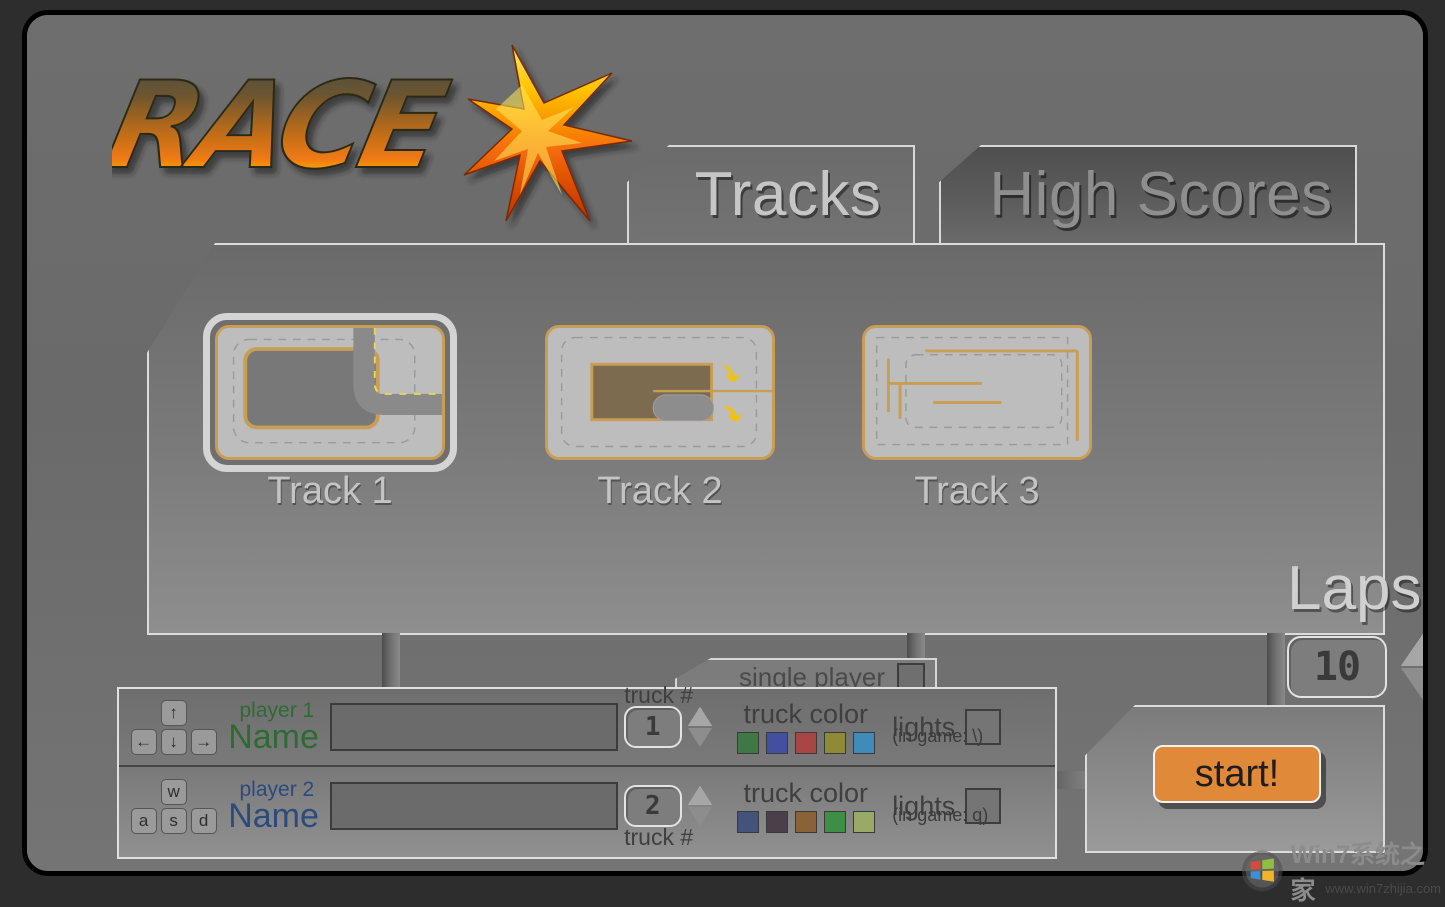  I want to click on player-2-keys: w a s d, so click(173, 806).